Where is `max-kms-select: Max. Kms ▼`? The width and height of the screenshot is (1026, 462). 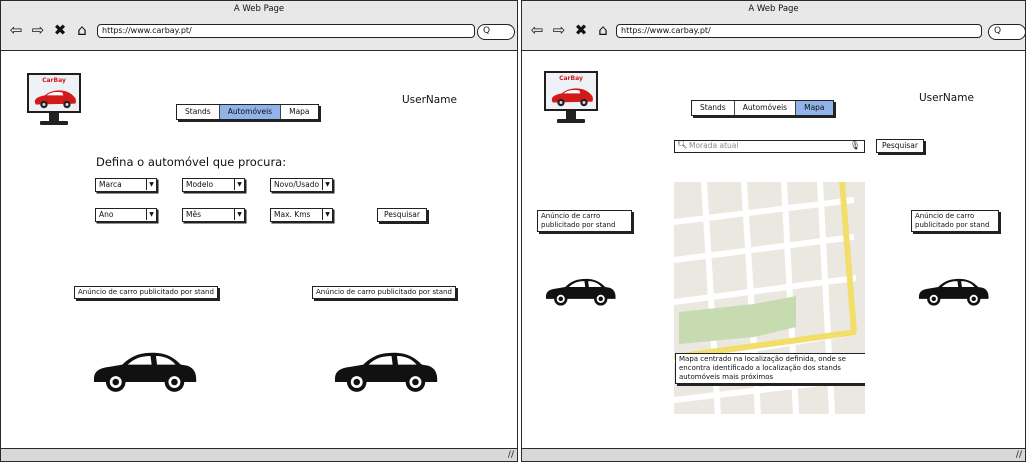 max-kms-select: Max. Kms ▼ is located at coordinates (301, 215).